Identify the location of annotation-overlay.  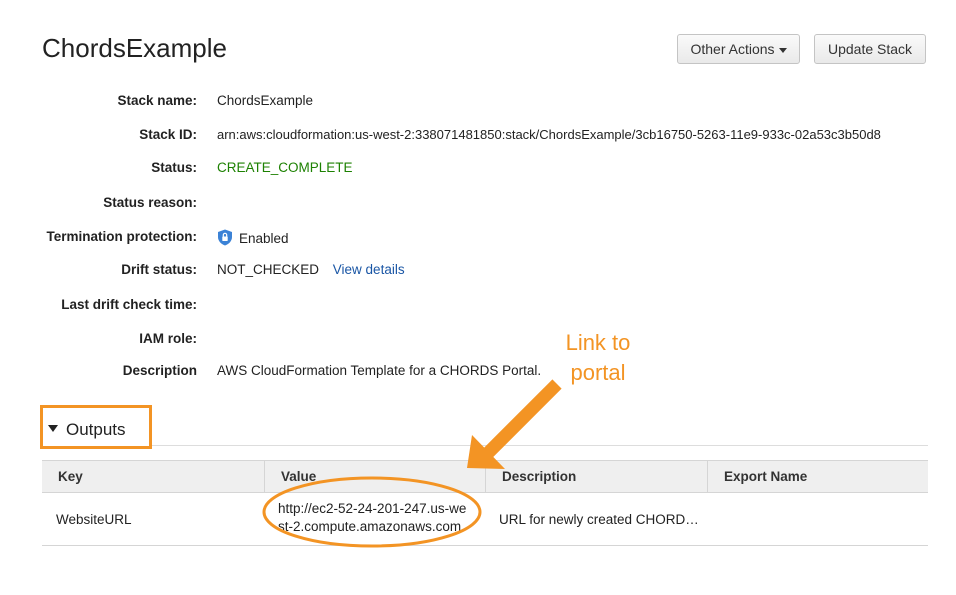
(412, 463).